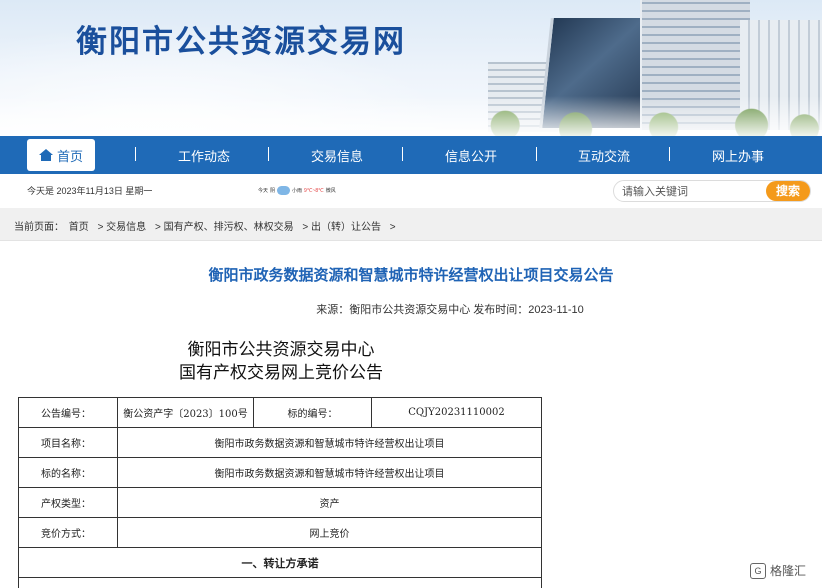 The height and width of the screenshot is (588, 822). Describe the element at coordinates (411, 275) in the screenshot. I see `article-title: 衡阳市政务数据资源和智慧城市特许经营权出让项目交易公告` at that location.